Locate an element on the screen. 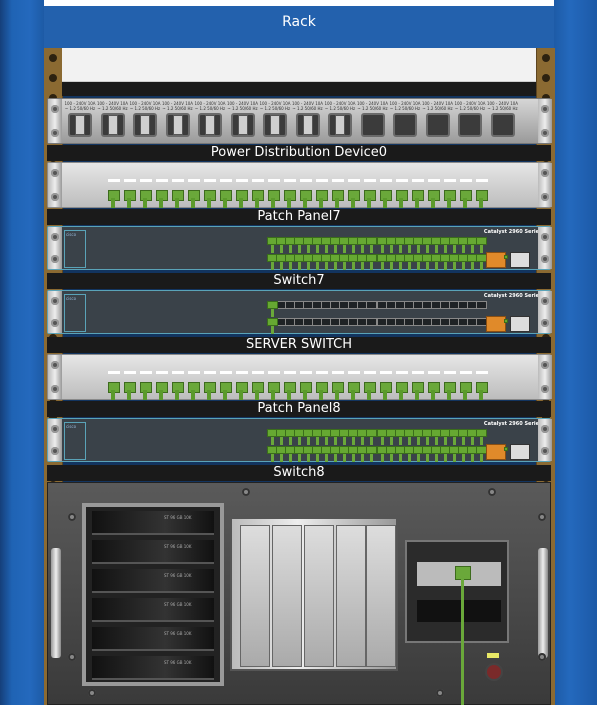  patch-panel-8: Patch Panel8 is located at coordinates (299, 386).